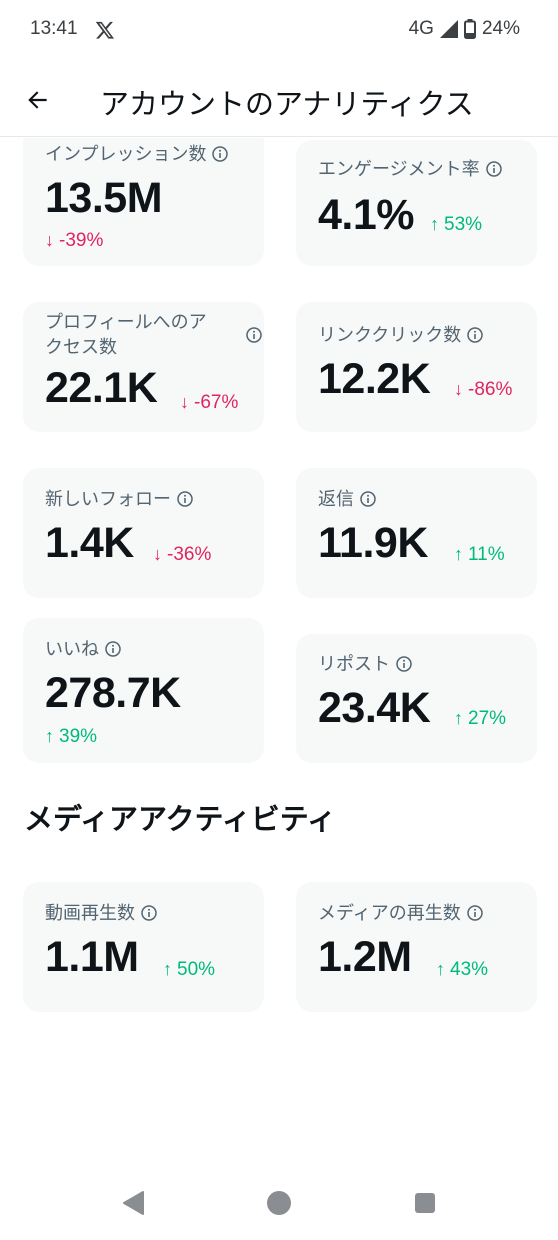 This screenshot has height=1240, width=558. What do you see at coordinates (365, 957) in the screenshot?
I see `metric-value: 1.2M` at bounding box center [365, 957].